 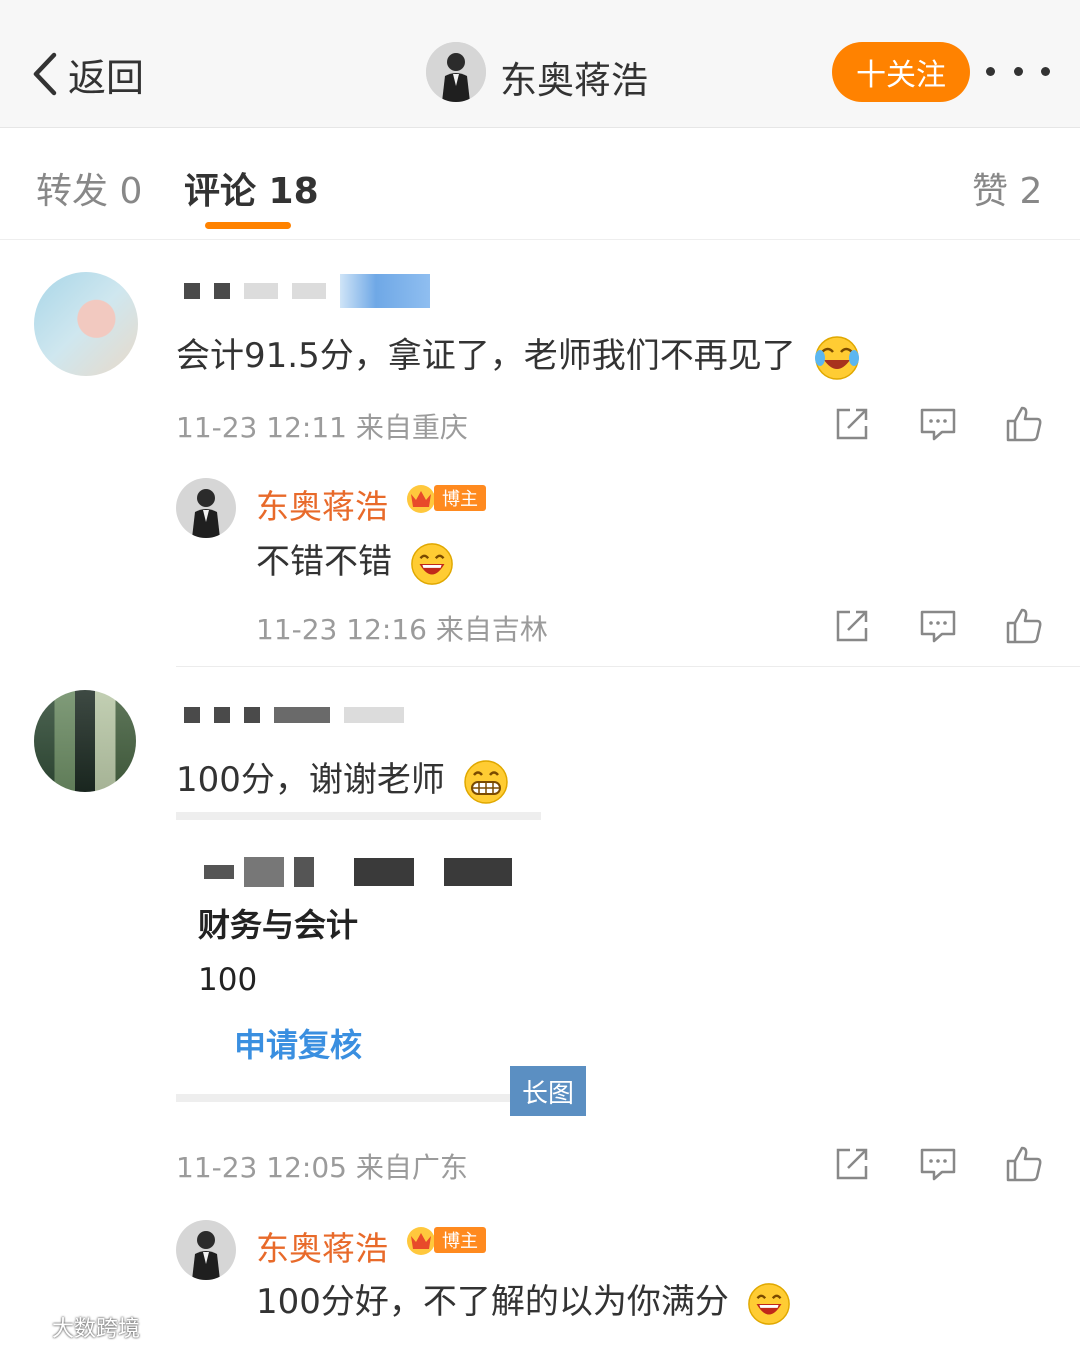 What do you see at coordinates (251, 188) in the screenshot?
I see `tab-comments: 评论 18` at bounding box center [251, 188].